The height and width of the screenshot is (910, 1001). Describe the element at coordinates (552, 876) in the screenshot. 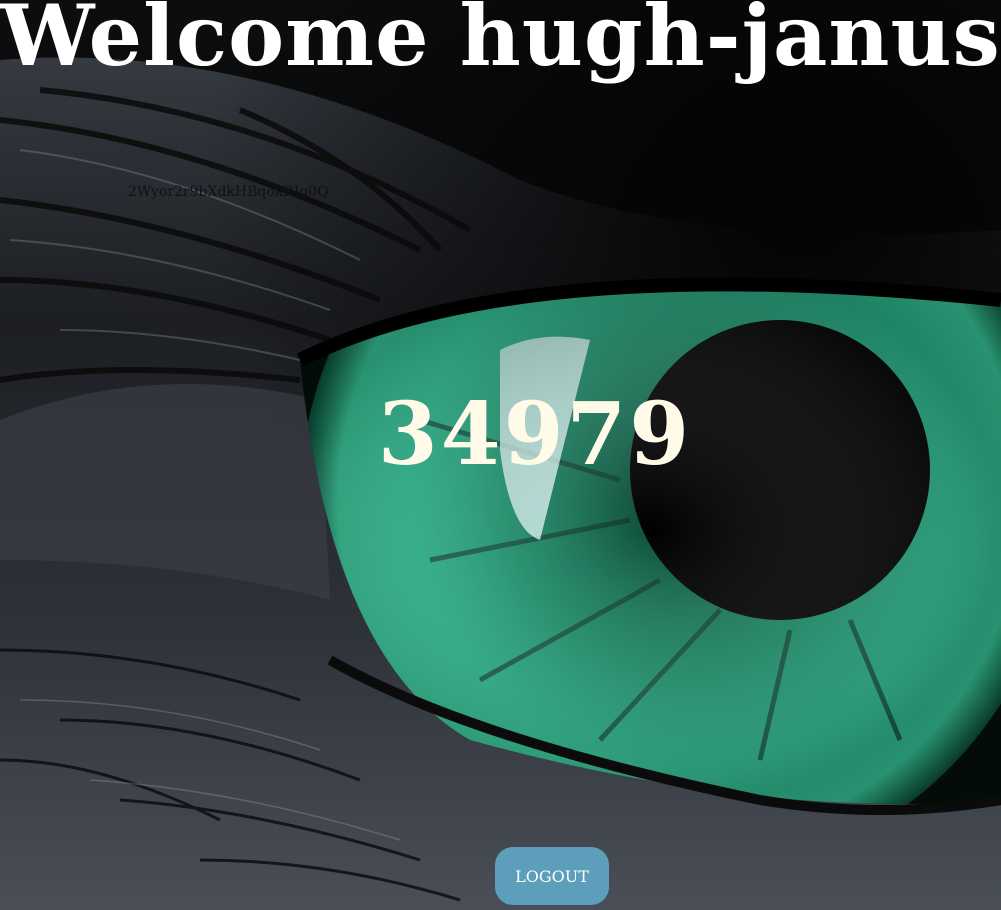

I see `logout-button: LOGOUT` at that location.